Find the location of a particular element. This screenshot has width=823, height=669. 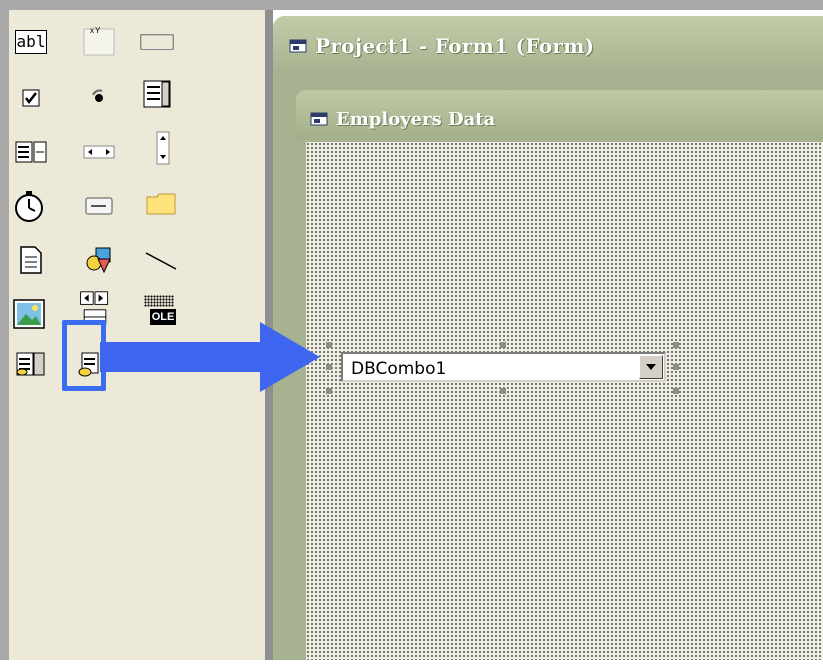

resize-handle-w is located at coordinates (329, 367).